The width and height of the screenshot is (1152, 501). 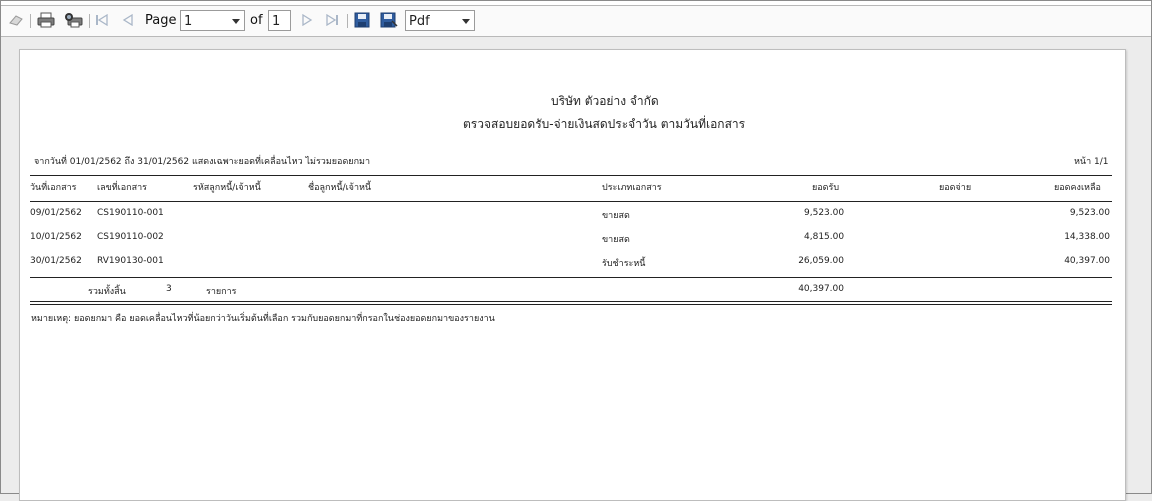 I want to click on last-page-icon, so click(x=332, y=20).